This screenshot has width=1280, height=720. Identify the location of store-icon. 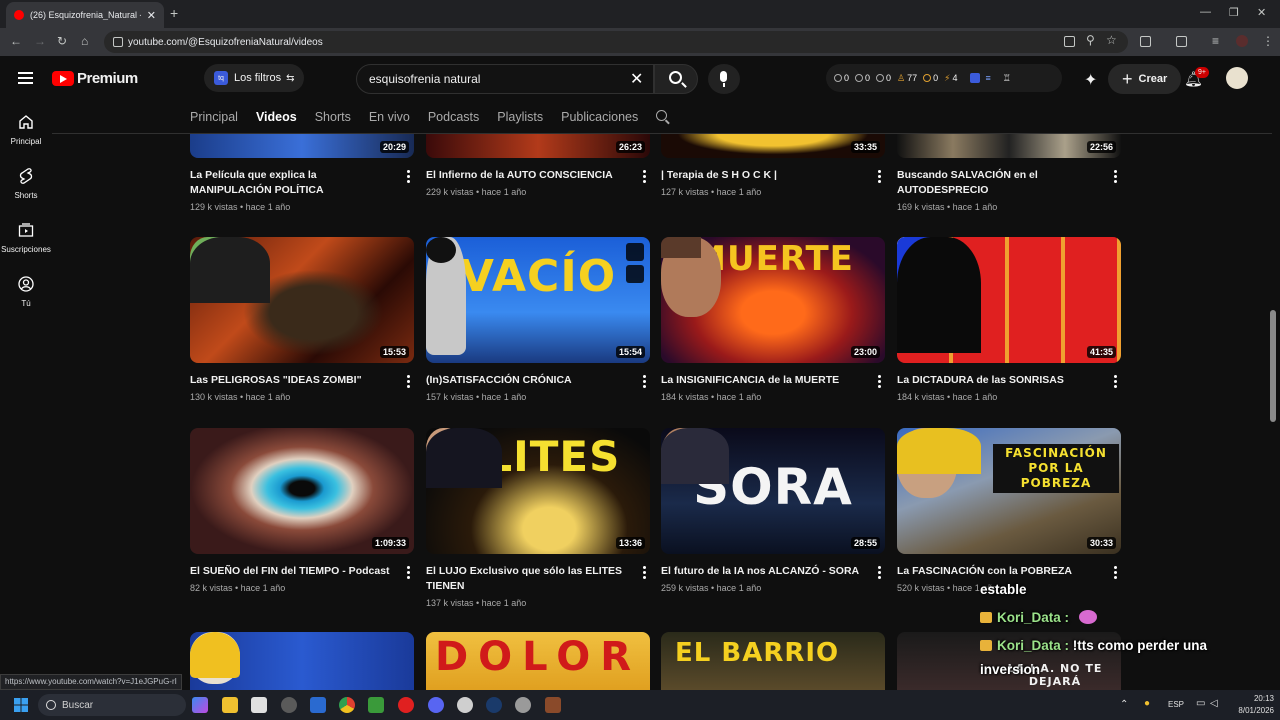
(259, 705).